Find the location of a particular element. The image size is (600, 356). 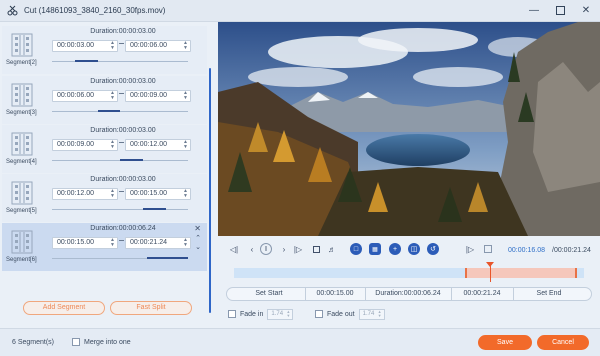

segment-start-field: 00:00:06.00 ▲ ▼ is located at coordinates (85, 96).